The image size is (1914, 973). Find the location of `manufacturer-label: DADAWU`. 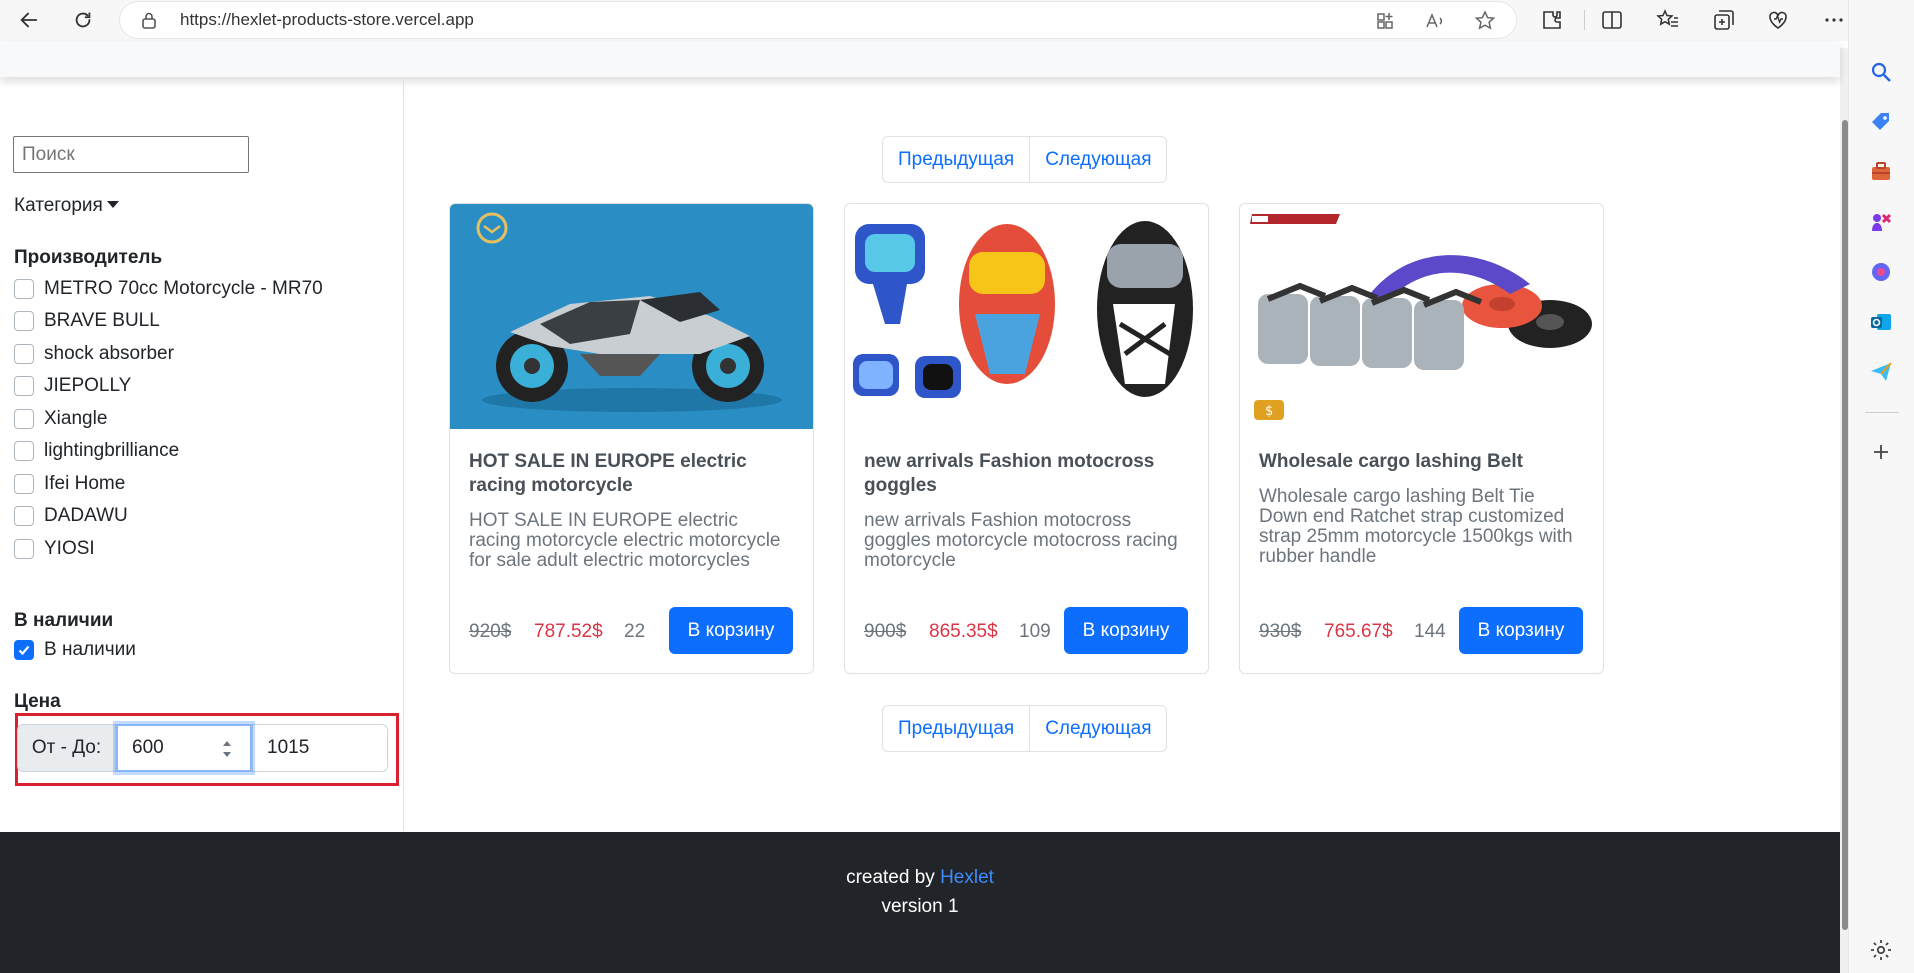

manufacturer-label: DADAWU is located at coordinates (86, 515).